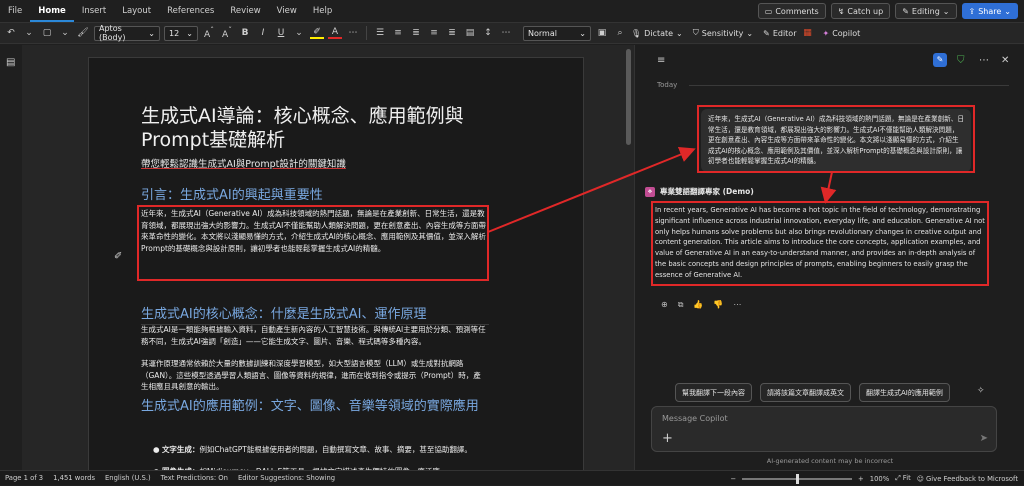  What do you see at coordinates (118, 256) in the screenshot?
I see `copilot-margin-icon: ✐` at bounding box center [118, 256].